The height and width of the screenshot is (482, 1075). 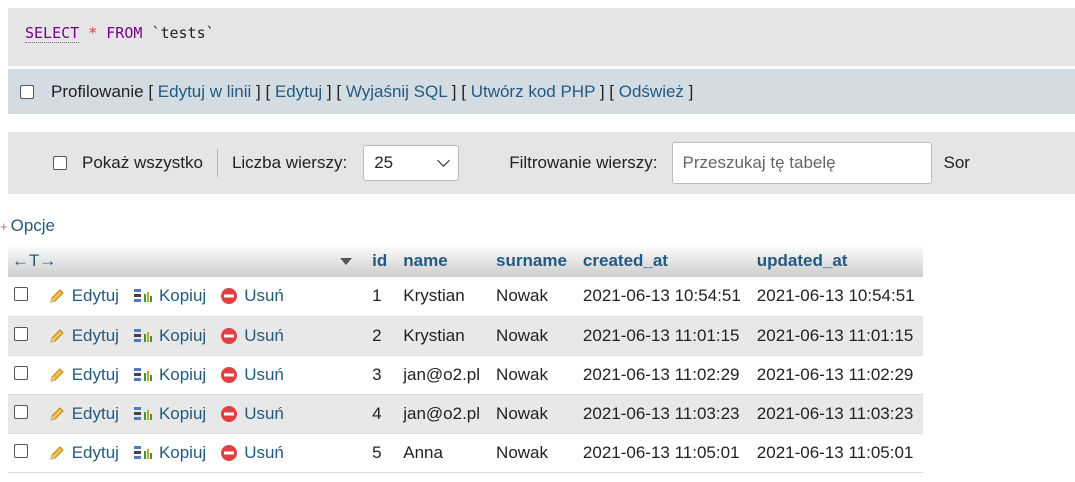 What do you see at coordinates (186, 260) in the screenshot?
I see `column-width-control: ←T→` at bounding box center [186, 260].